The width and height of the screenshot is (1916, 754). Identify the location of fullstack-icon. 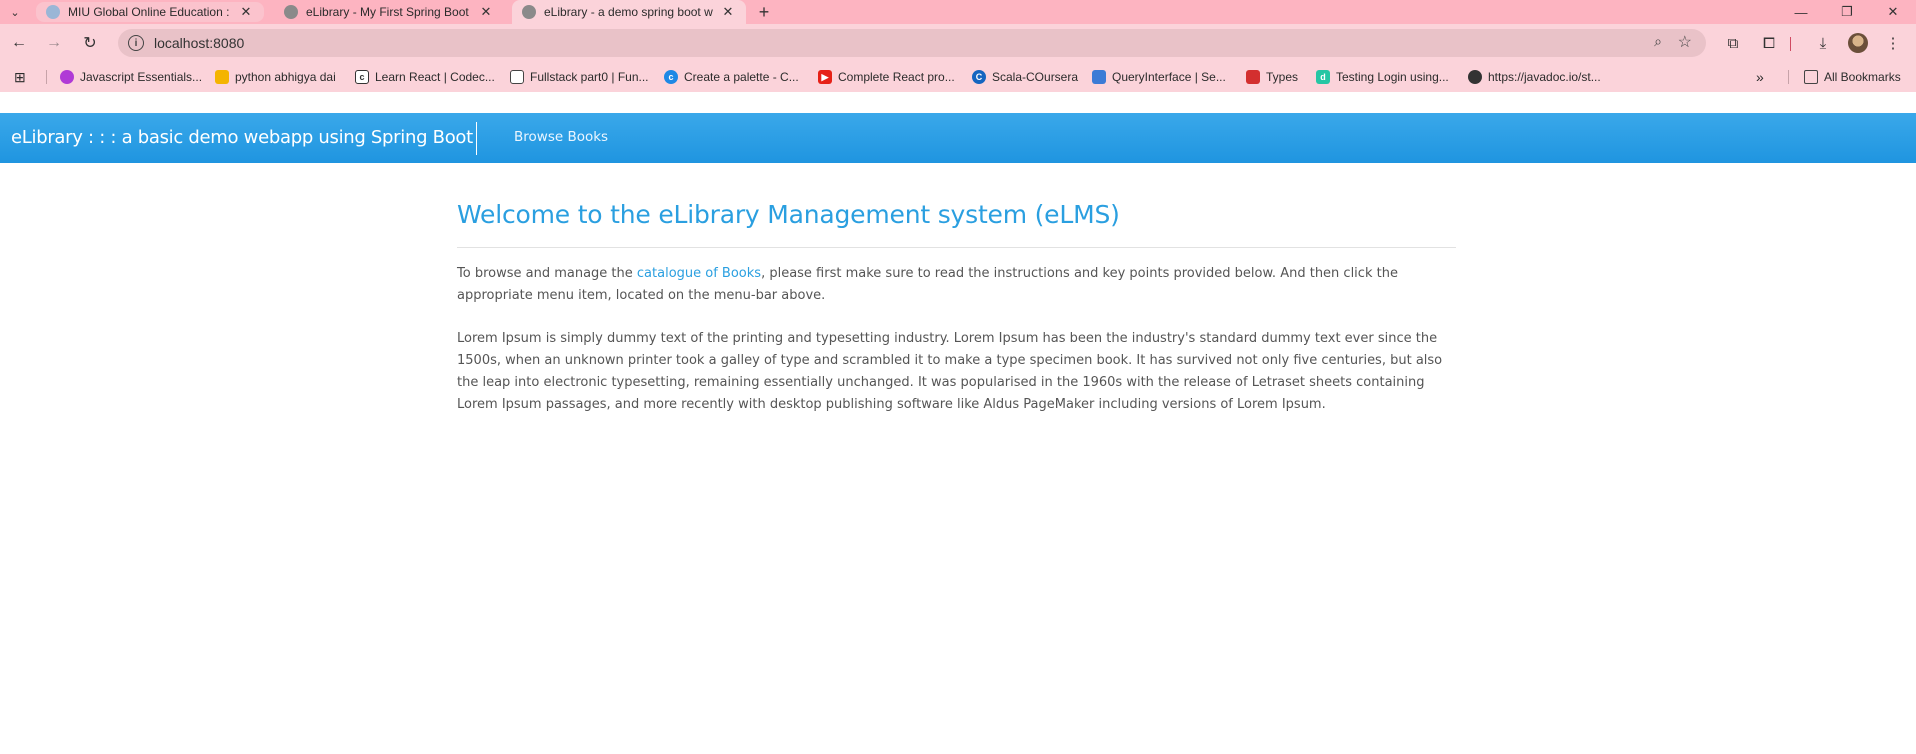
(517, 77).